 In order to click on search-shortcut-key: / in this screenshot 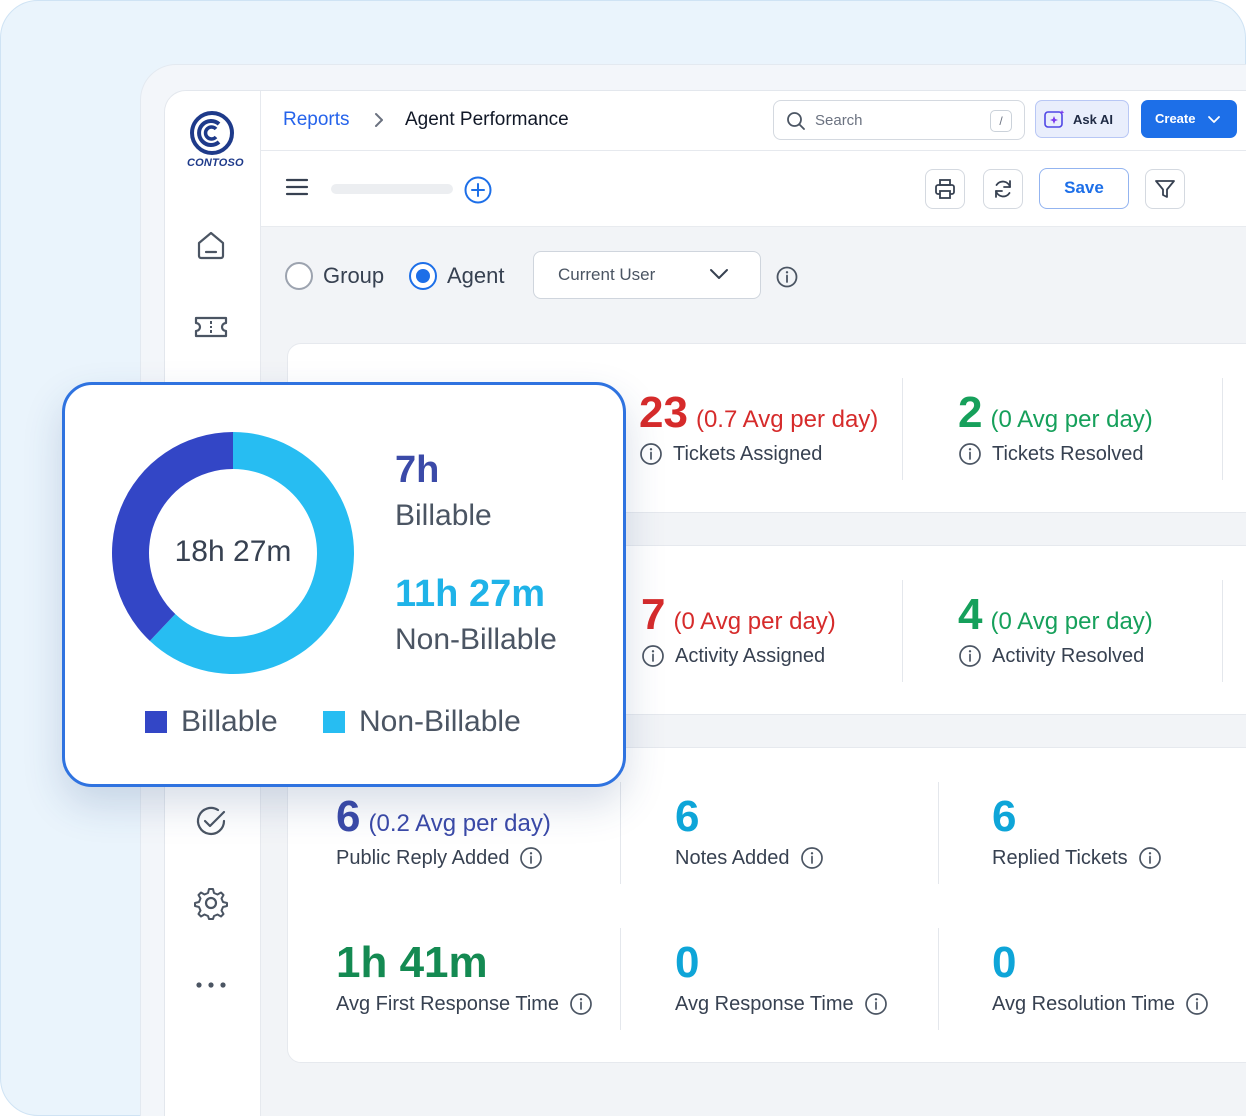, I will do `click(1001, 121)`.